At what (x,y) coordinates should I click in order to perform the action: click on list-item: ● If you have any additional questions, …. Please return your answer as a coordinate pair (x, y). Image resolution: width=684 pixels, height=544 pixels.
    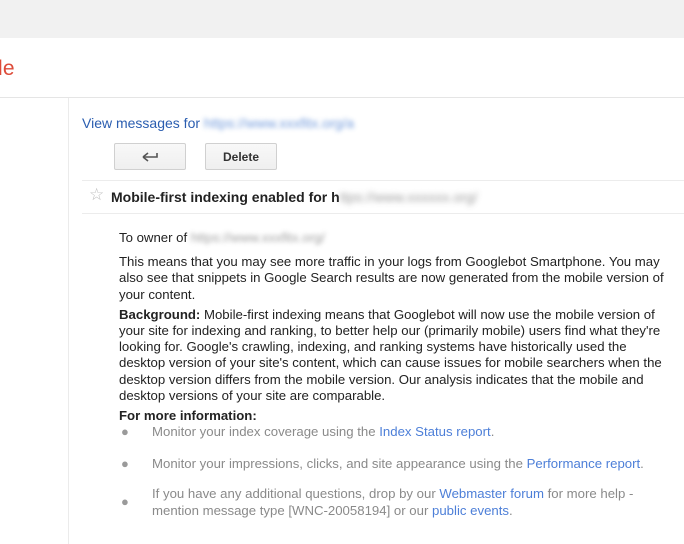
    Looking at the image, I should click on (399, 502).